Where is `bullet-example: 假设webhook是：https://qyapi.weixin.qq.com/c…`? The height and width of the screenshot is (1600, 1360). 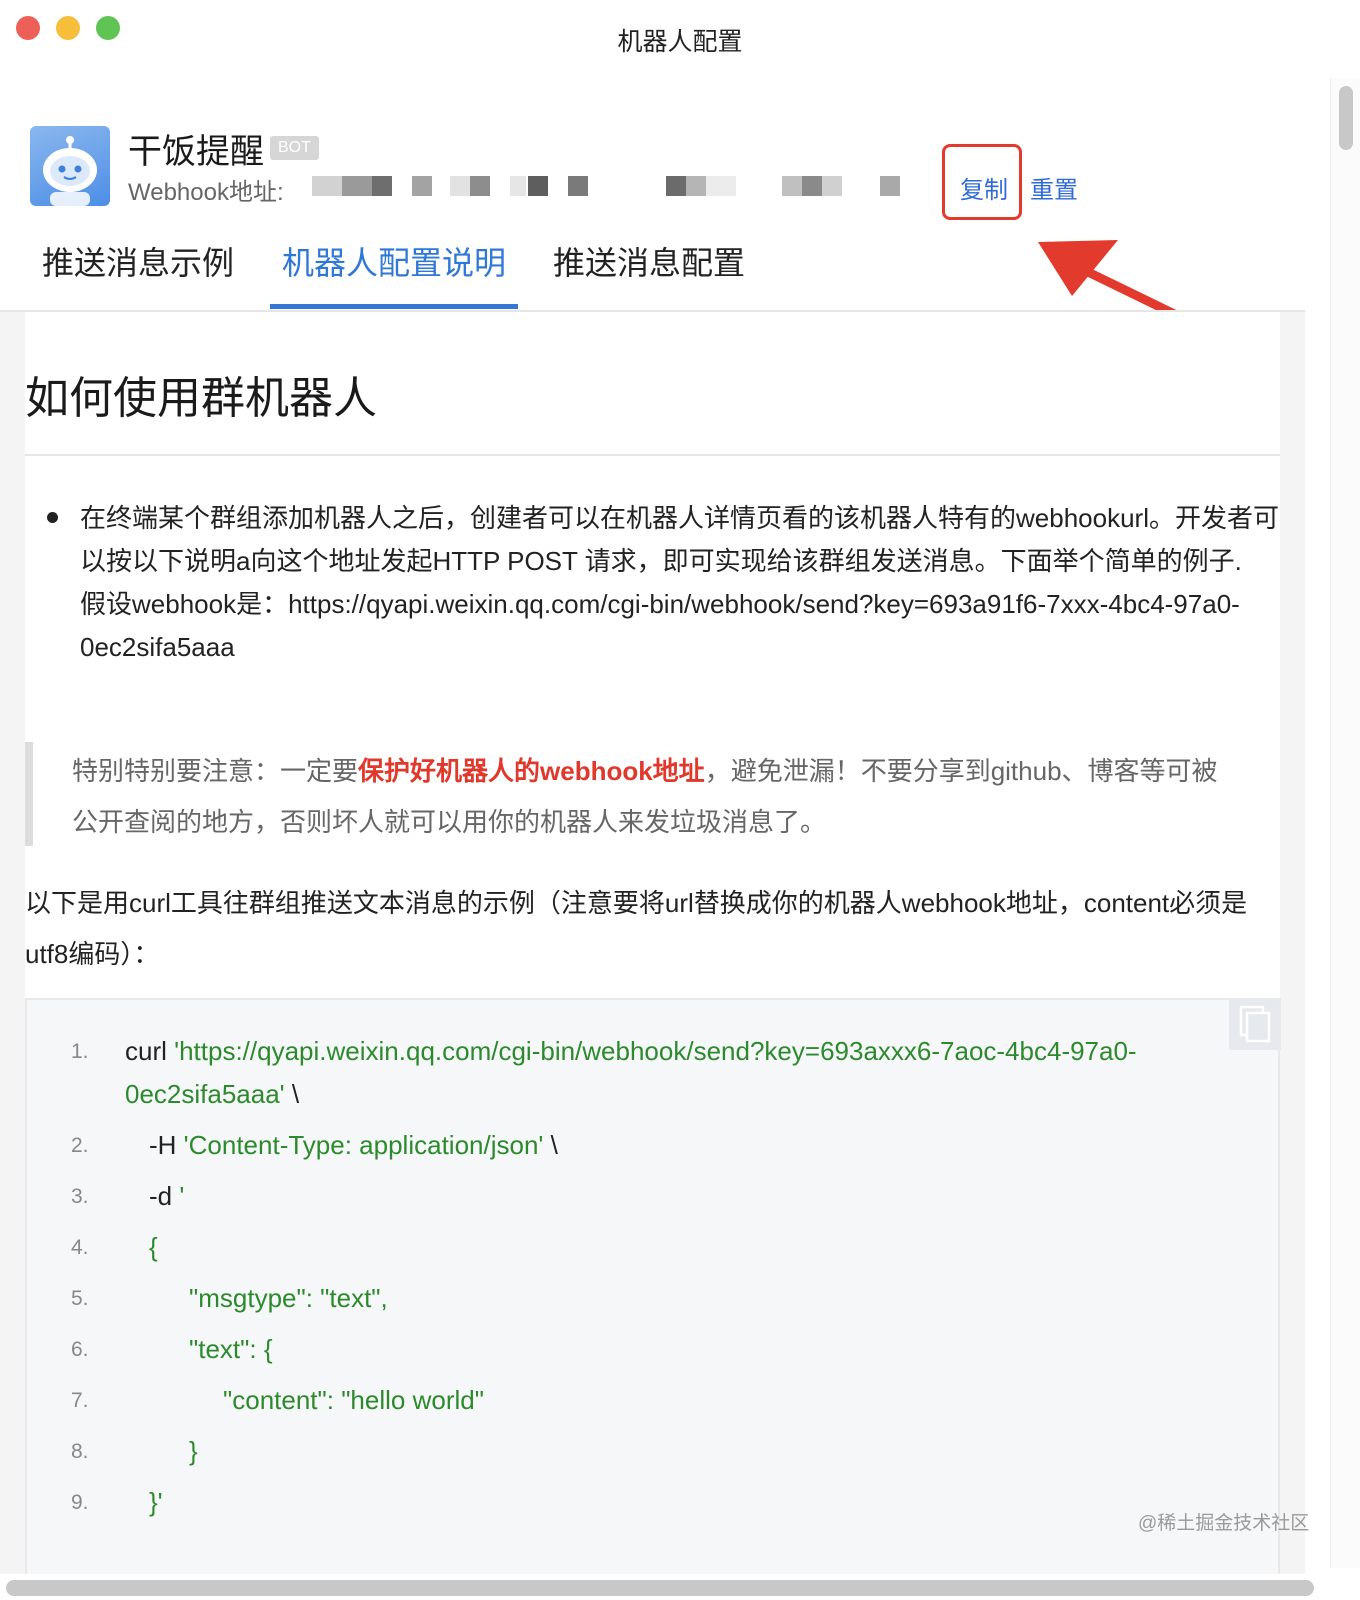
bullet-example: 假设webhook是：https://qyapi.weixin.qq.com/c… is located at coordinates (660, 625).